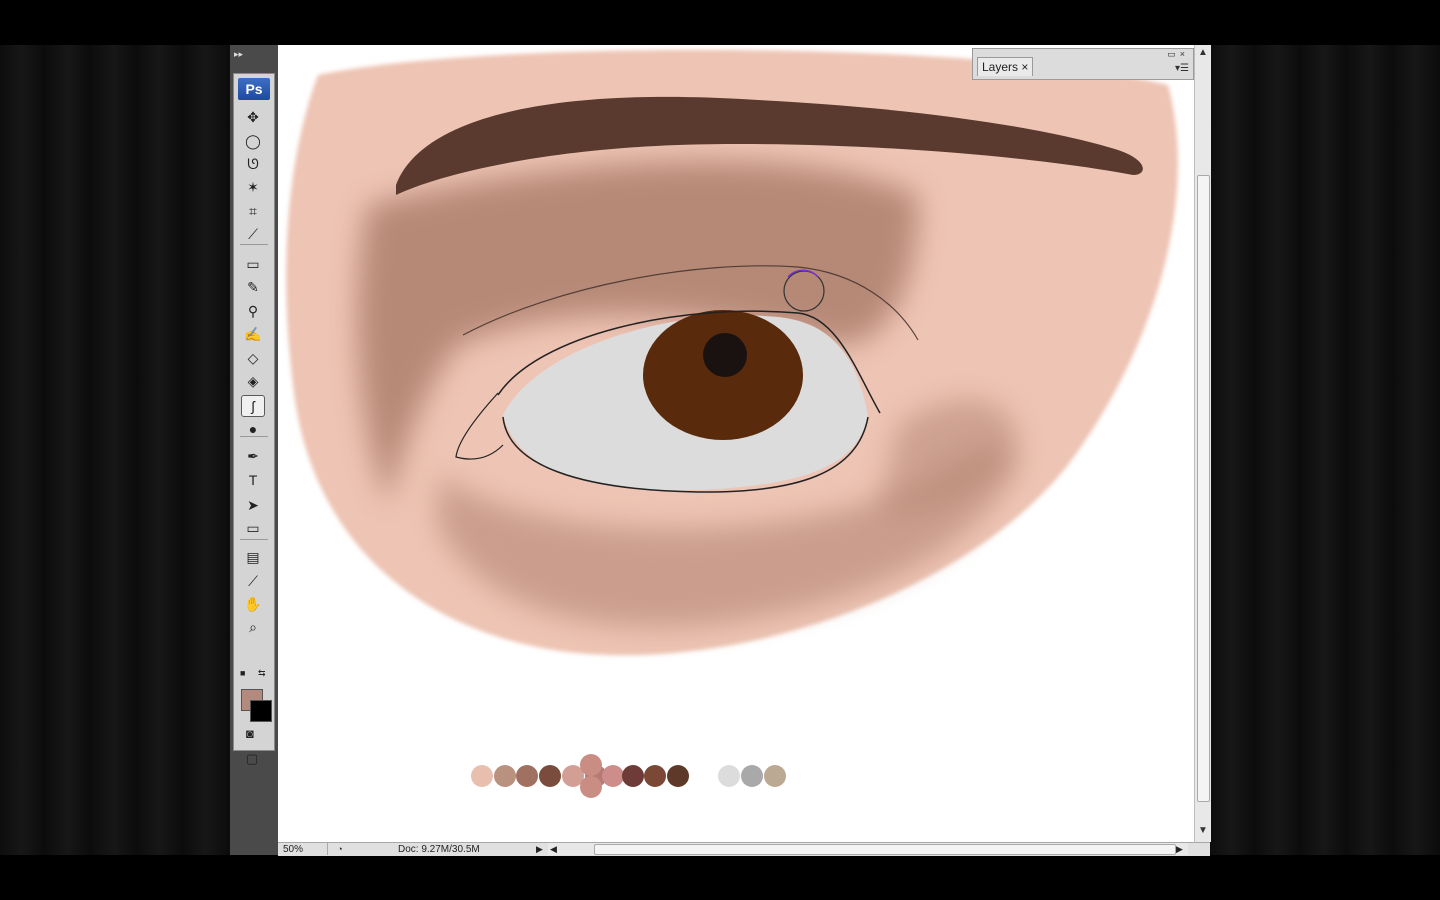  I want to click on tab-layers-label: Layers, so click(1000, 67).